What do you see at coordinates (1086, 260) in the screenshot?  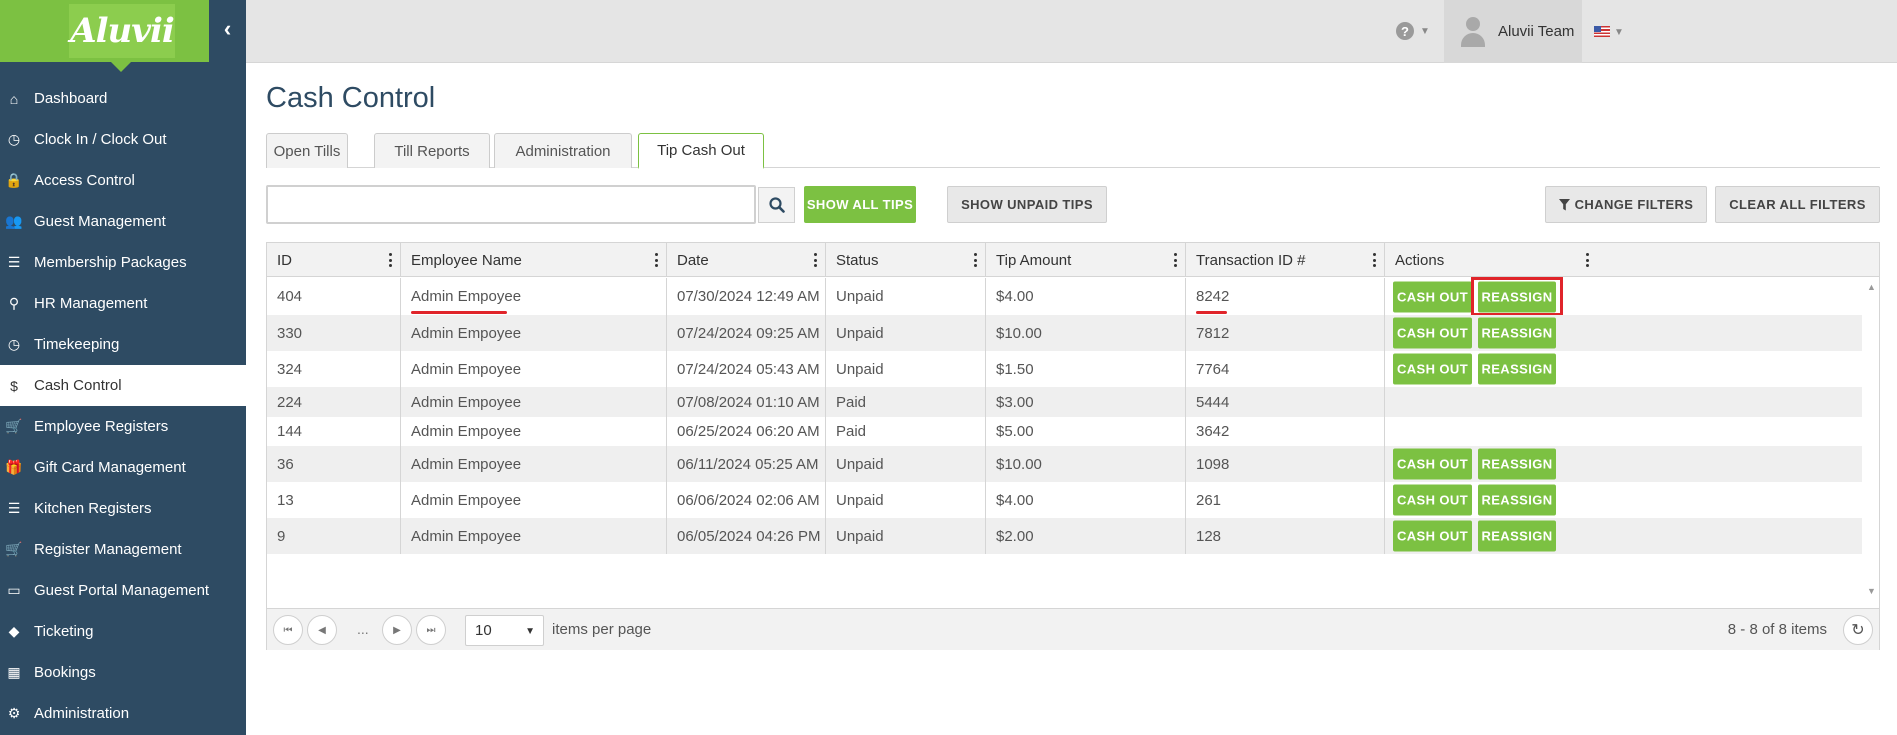 I see `column-header-tip-amount: Tip Amount` at bounding box center [1086, 260].